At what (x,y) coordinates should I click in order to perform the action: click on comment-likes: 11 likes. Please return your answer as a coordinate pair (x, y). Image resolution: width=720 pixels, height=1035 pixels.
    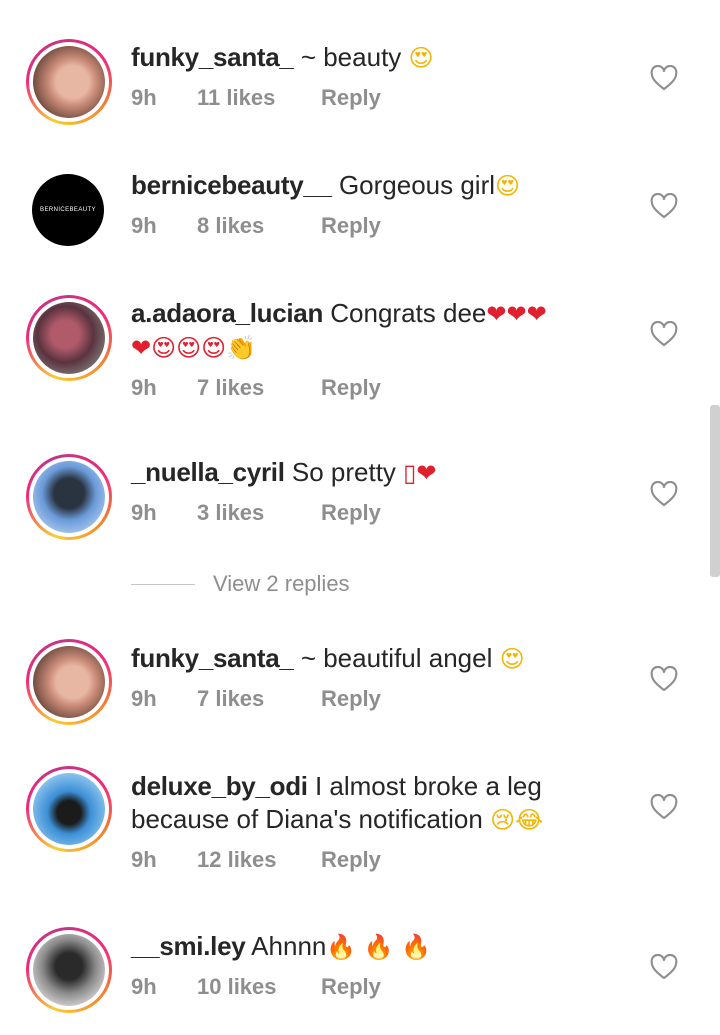
    Looking at the image, I should click on (259, 98).